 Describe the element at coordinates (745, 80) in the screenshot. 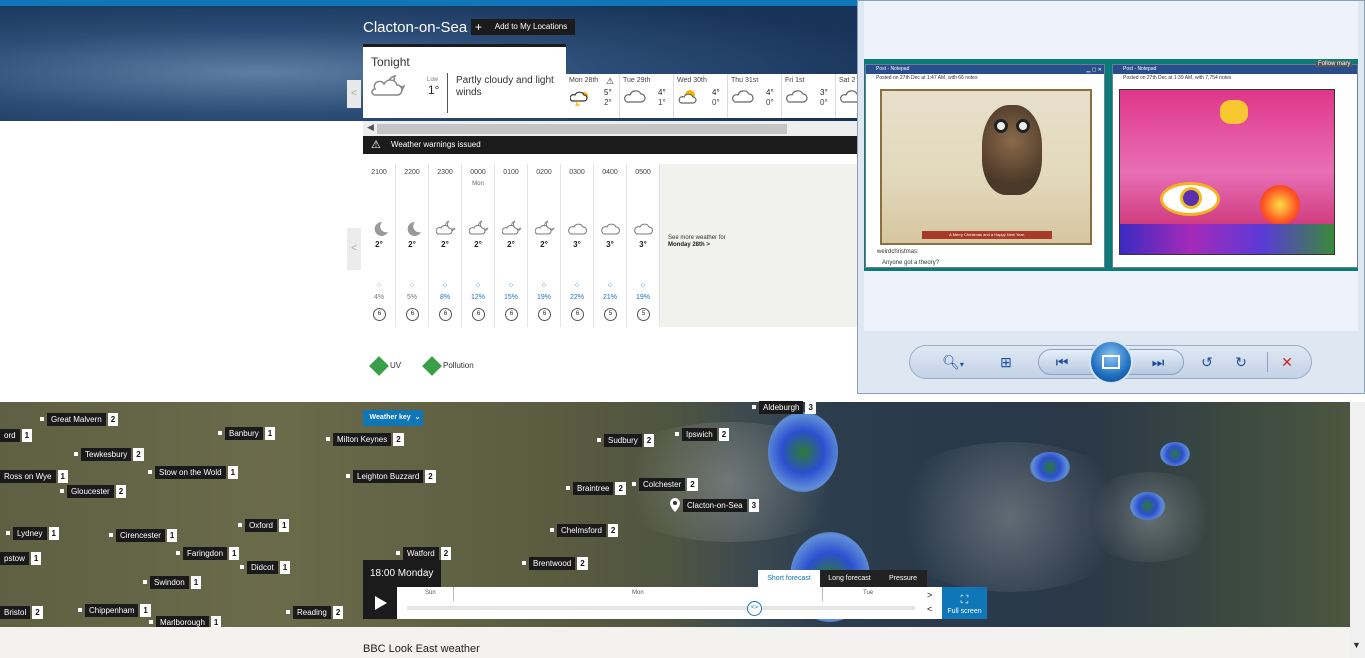

I see `day-label: Thu 31st` at that location.